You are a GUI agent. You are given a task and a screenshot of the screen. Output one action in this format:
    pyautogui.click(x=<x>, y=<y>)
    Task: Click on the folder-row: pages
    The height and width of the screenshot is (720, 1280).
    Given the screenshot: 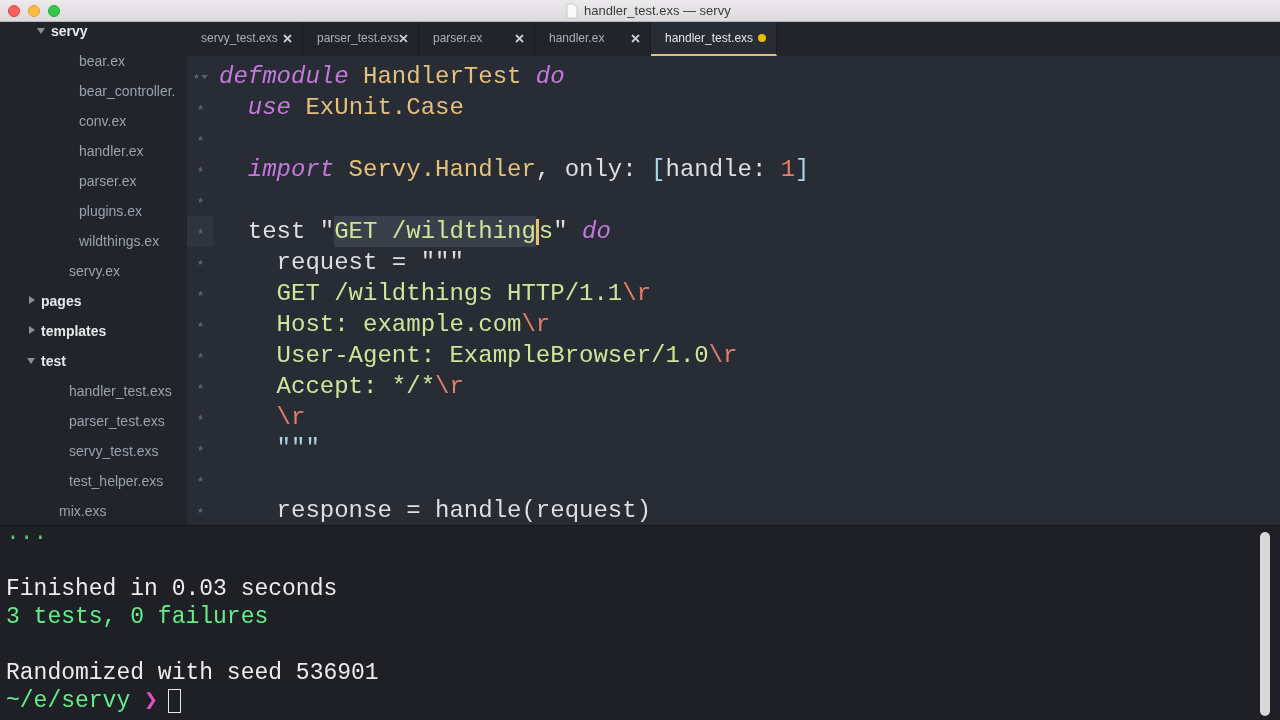 What is the action you would take?
    pyautogui.click(x=93, y=301)
    